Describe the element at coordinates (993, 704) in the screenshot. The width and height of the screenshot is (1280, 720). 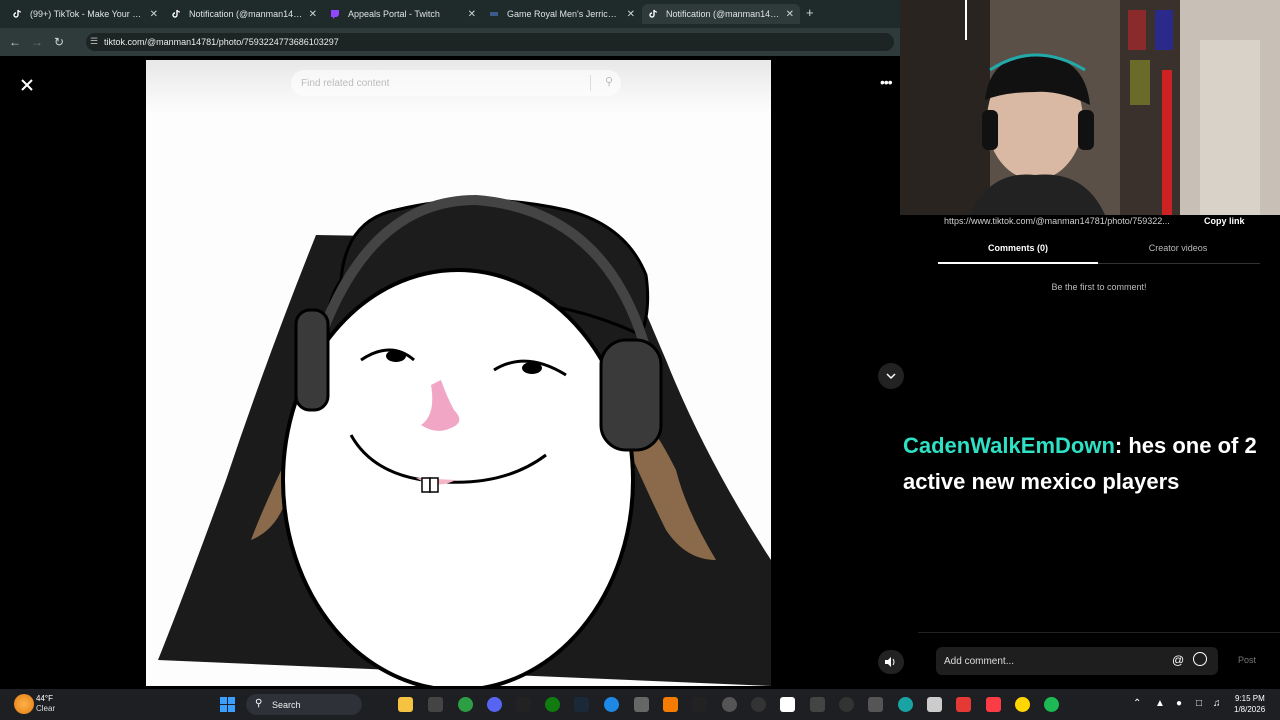
I see `music-icon` at that location.